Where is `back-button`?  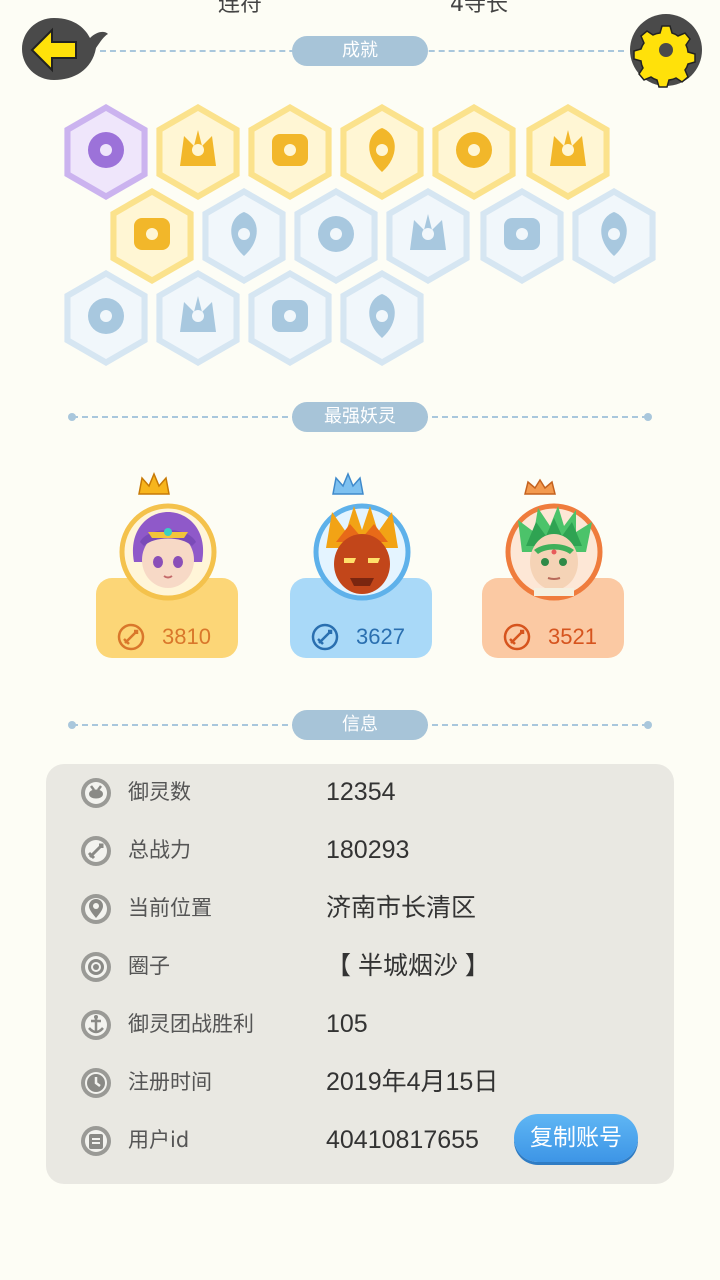
back-button is located at coordinates (64, 49).